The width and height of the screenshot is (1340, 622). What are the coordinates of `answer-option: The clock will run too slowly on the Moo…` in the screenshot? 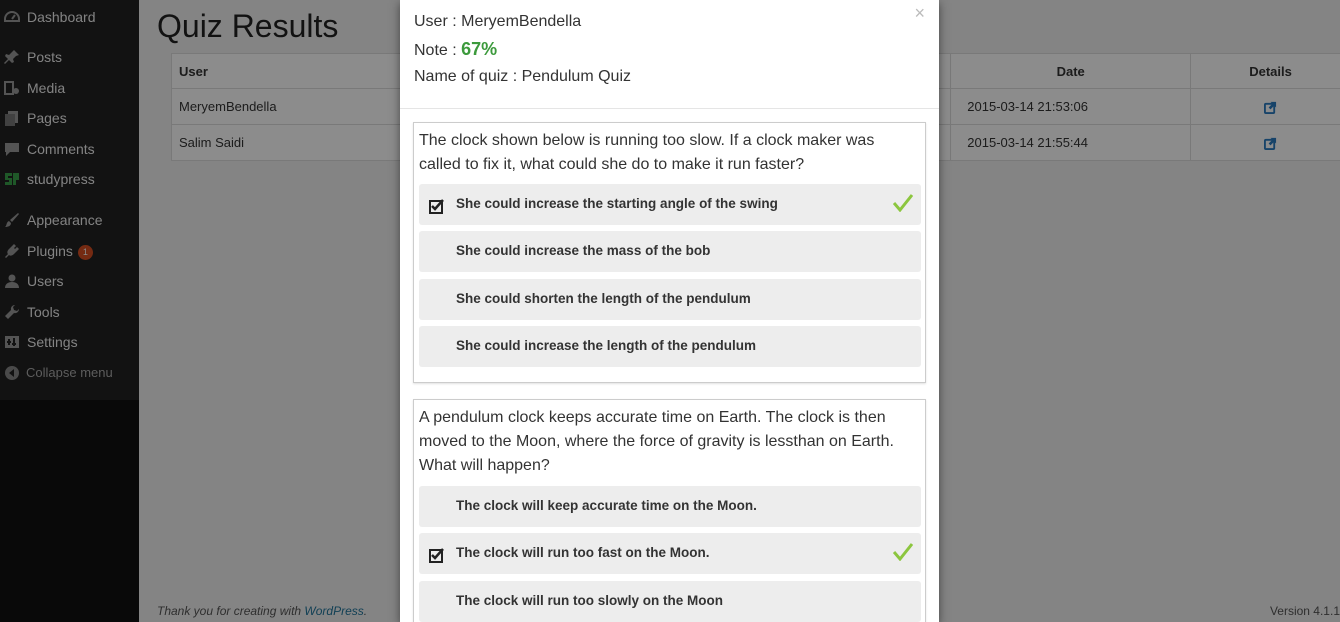 It's located at (670, 601).